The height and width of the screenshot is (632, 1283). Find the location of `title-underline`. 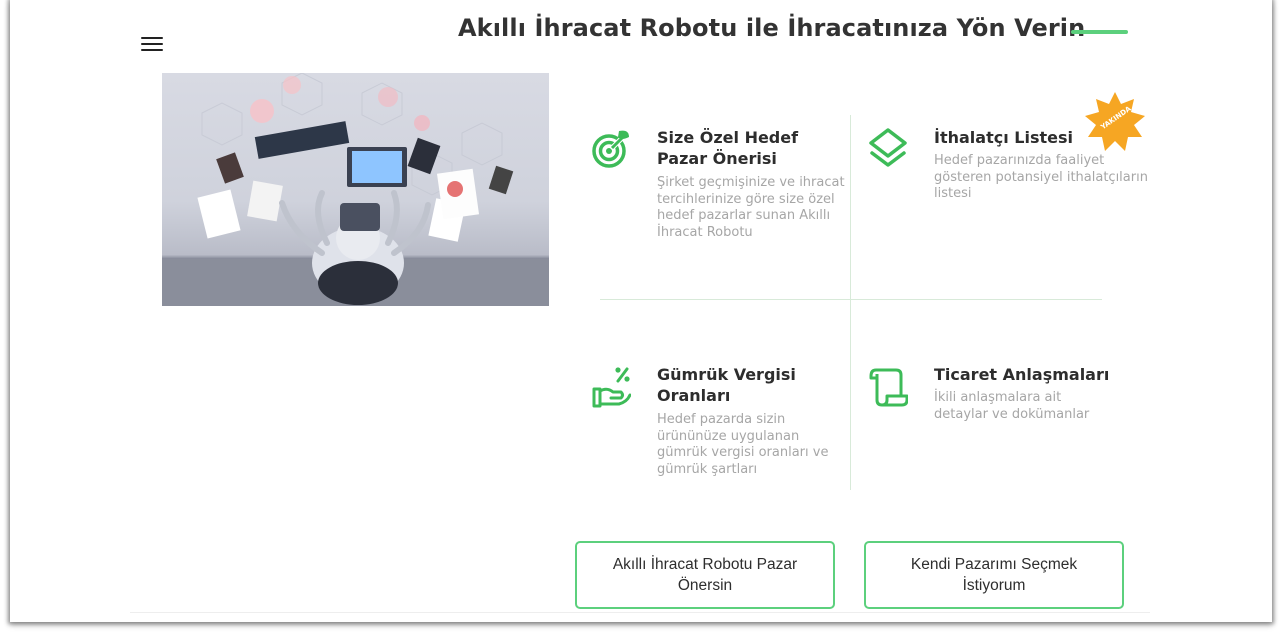

title-underline is located at coordinates (1099, 32).